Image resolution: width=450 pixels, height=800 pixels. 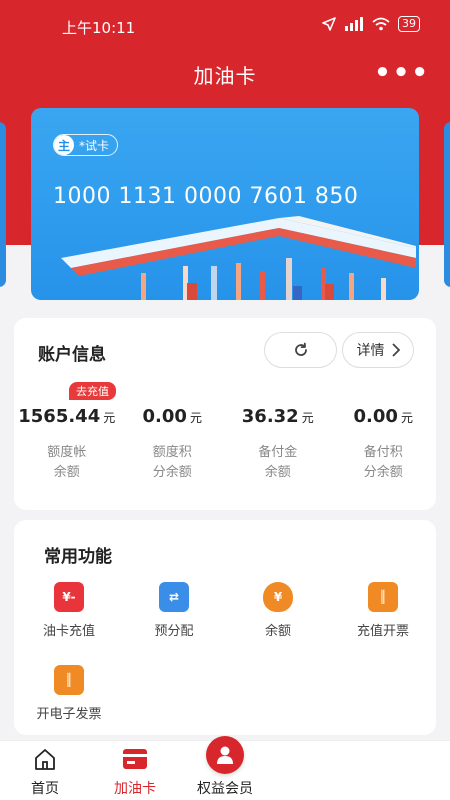 I want to click on primary-card-tag: 主, so click(x=64, y=145).